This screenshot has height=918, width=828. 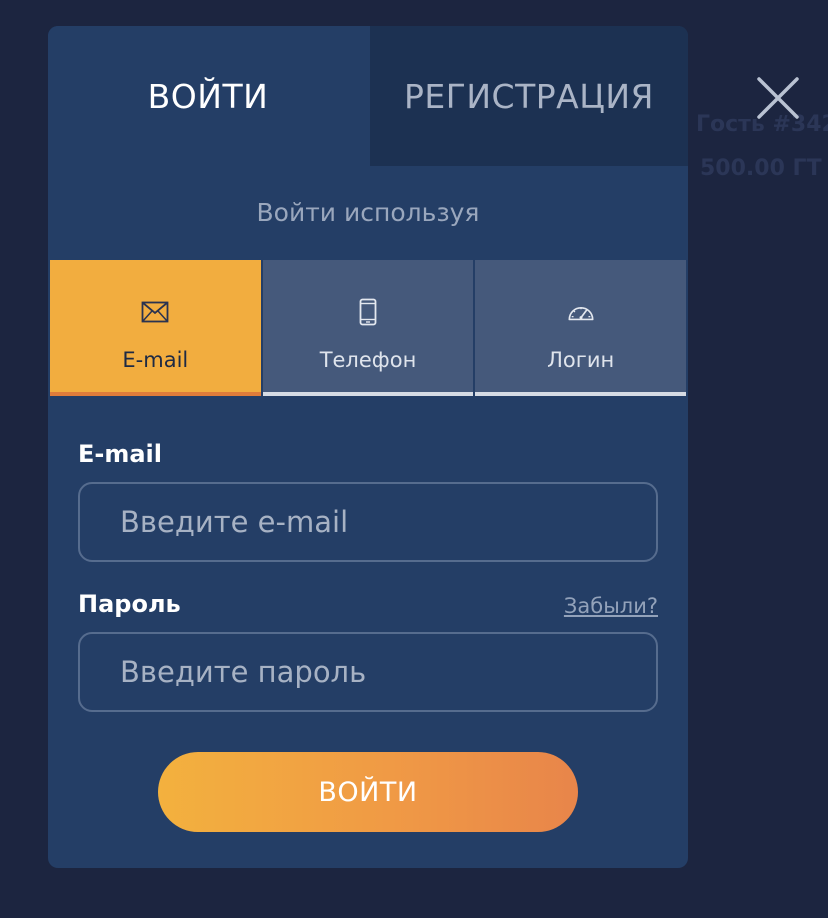 I want to click on password-input, so click(x=368, y=672).